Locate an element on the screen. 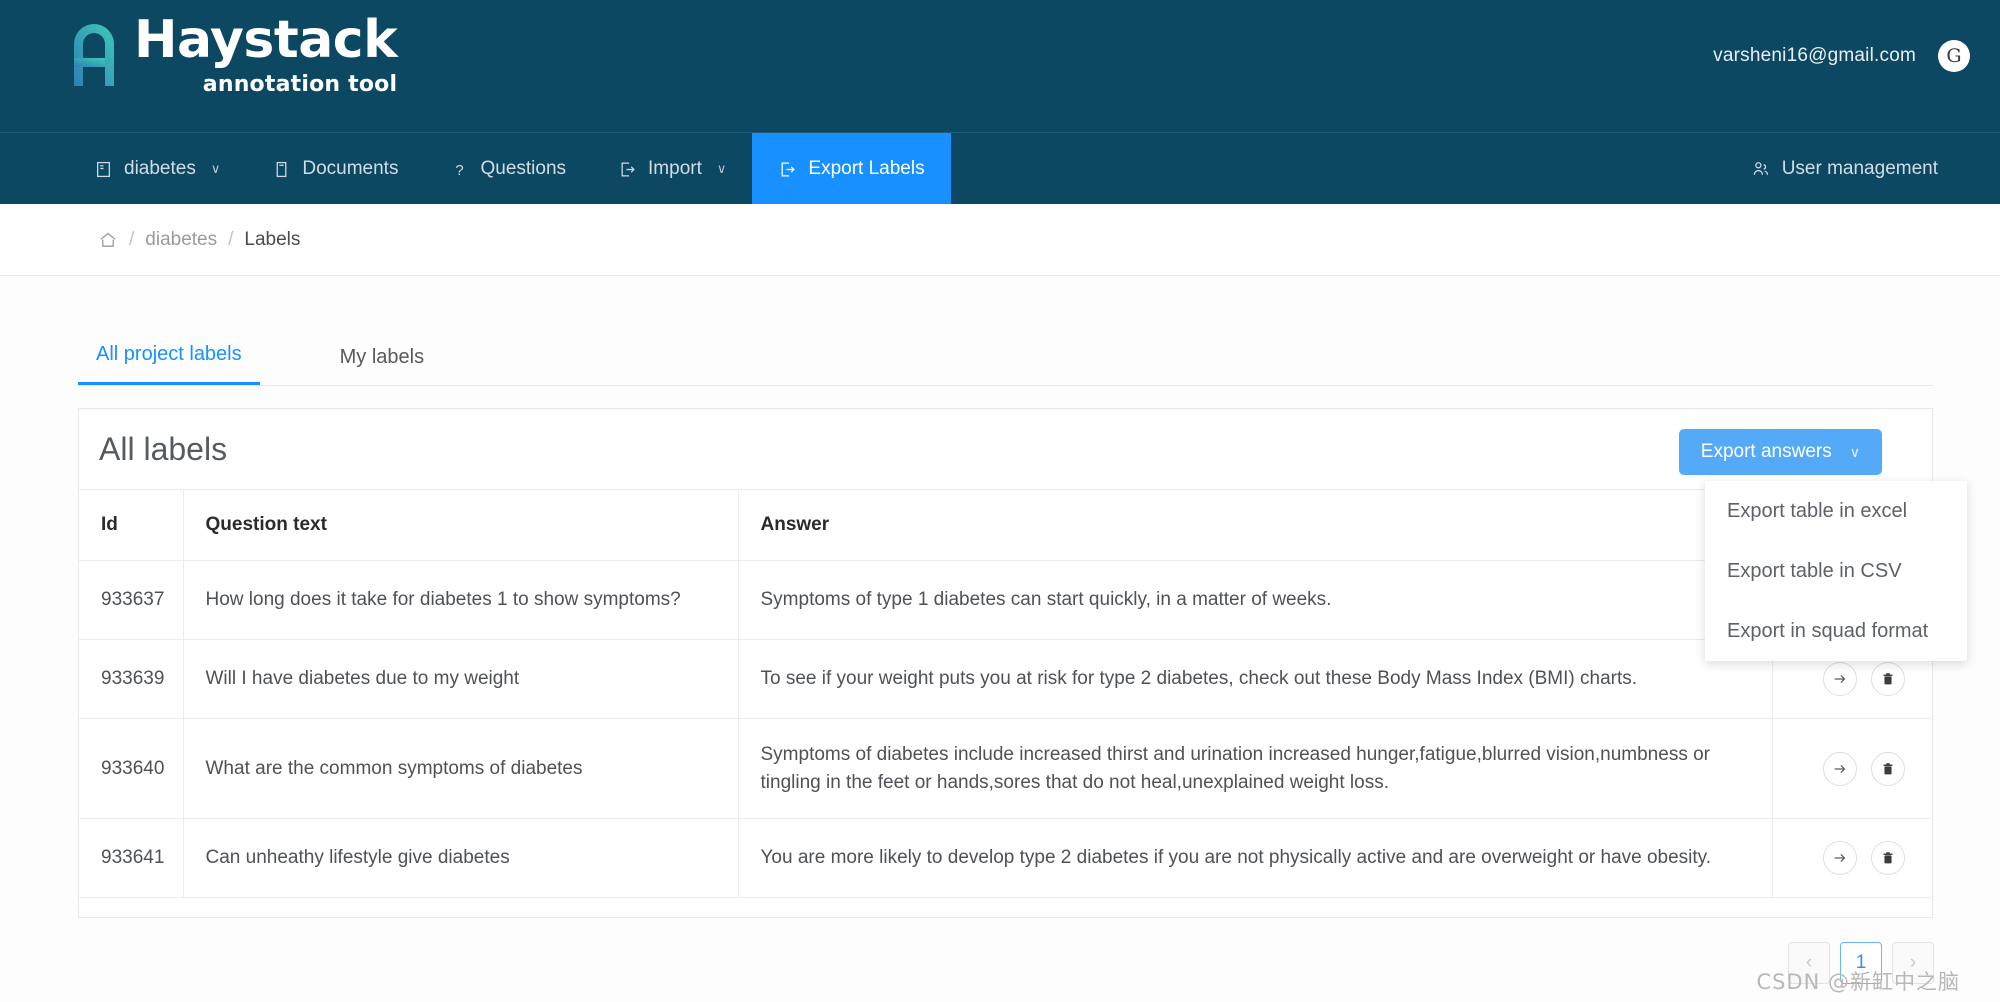  pagination-prev-button: ‹ is located at coordinates (1809, 963).